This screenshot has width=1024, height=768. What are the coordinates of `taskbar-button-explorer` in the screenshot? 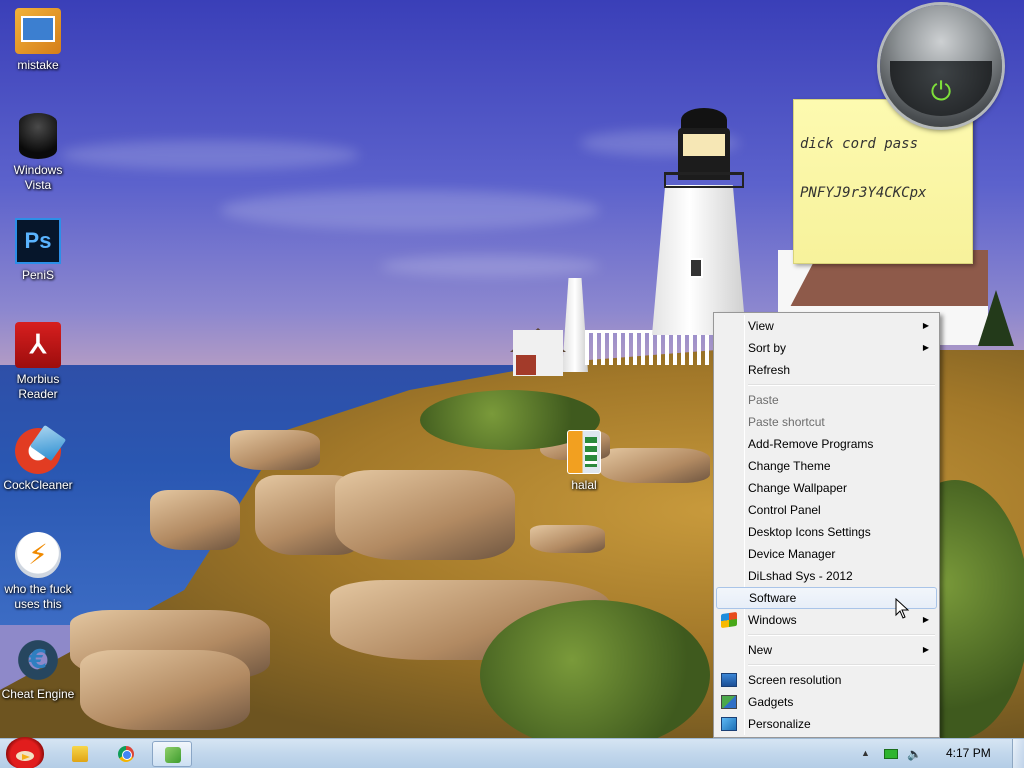 It's located at (80, 754).